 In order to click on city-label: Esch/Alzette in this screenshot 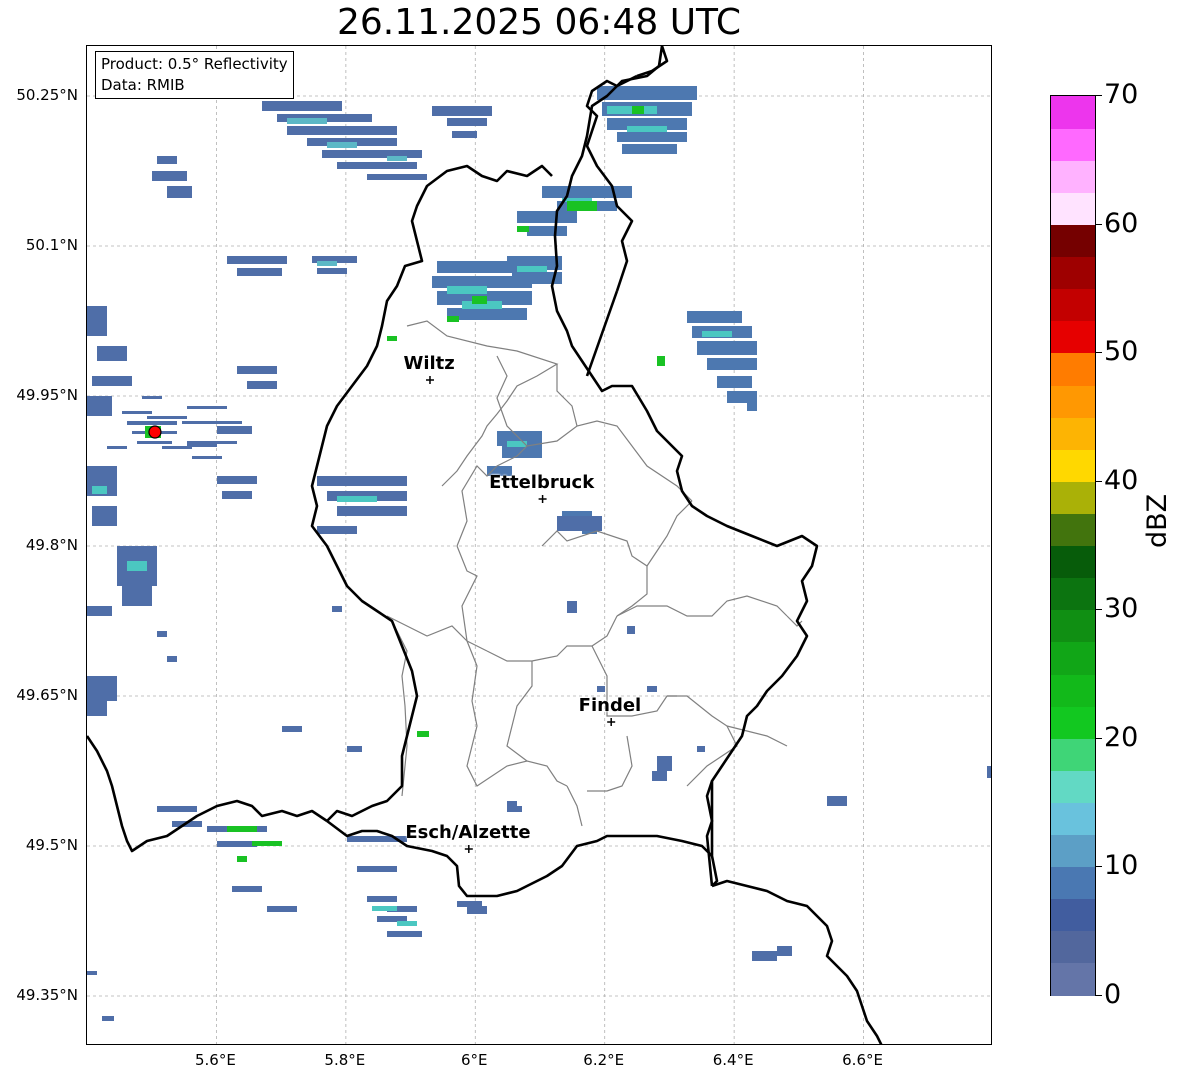, I will do `click(468, 832)`.